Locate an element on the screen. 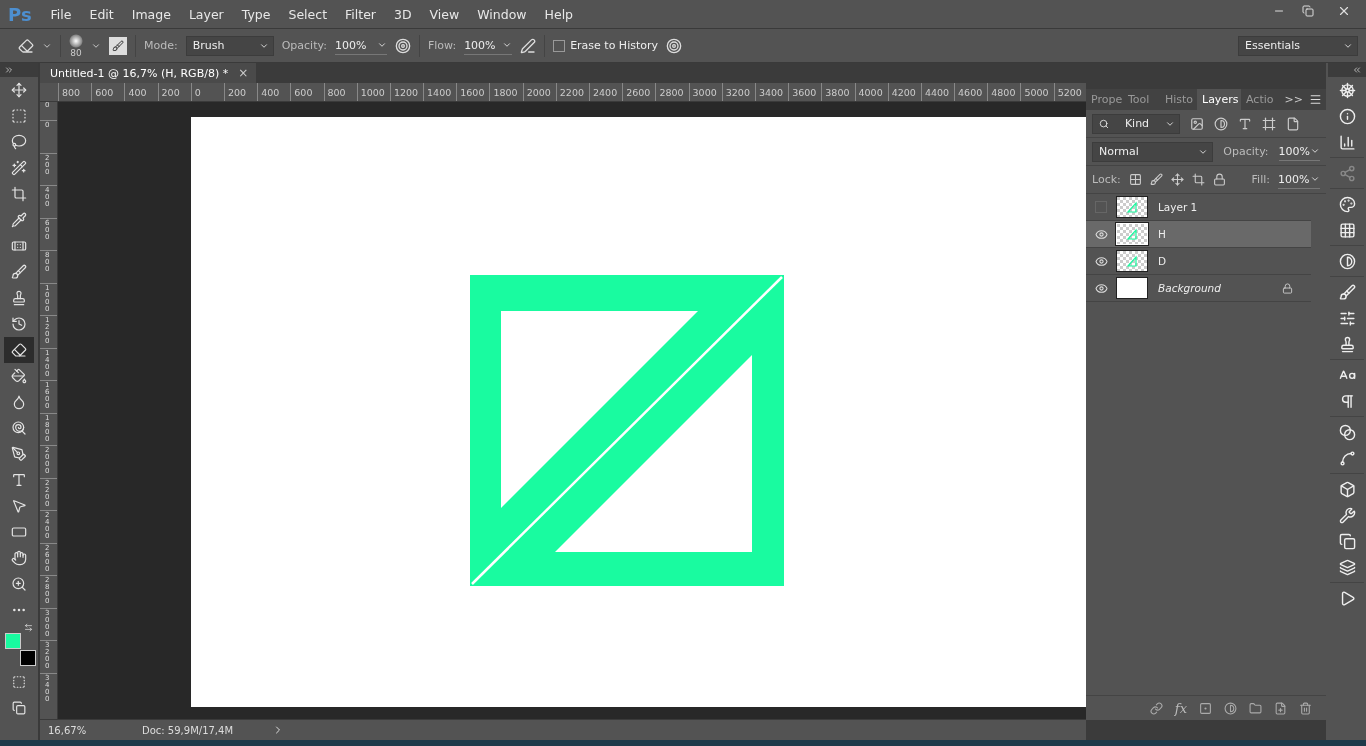  eraser-tool is located at coordinates (19, 350).